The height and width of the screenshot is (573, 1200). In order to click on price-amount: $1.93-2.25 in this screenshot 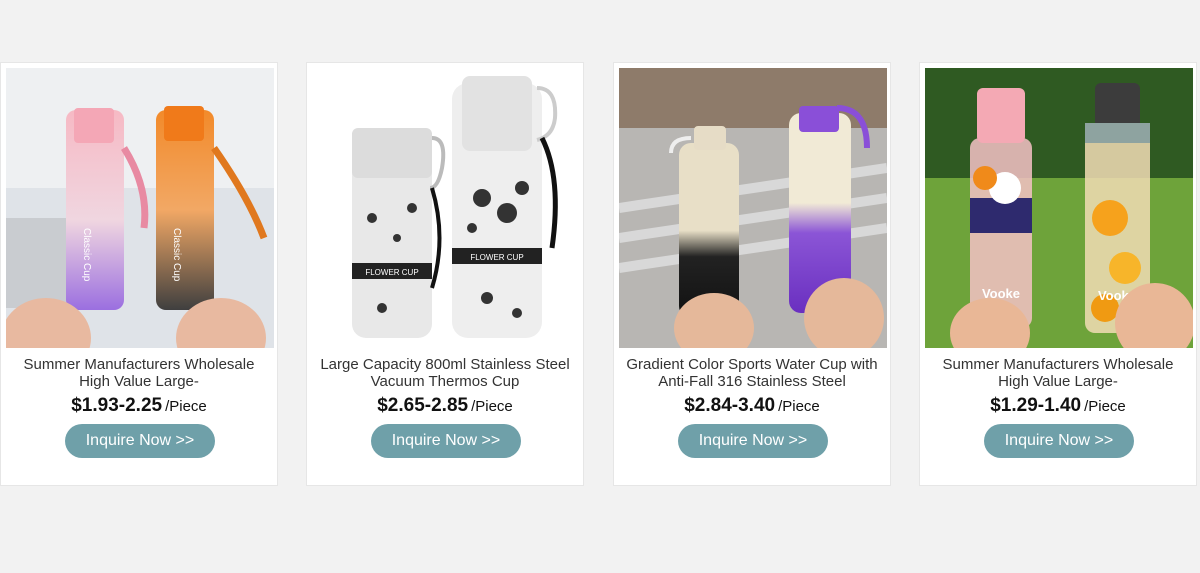, I will do `click(117, 405)`.